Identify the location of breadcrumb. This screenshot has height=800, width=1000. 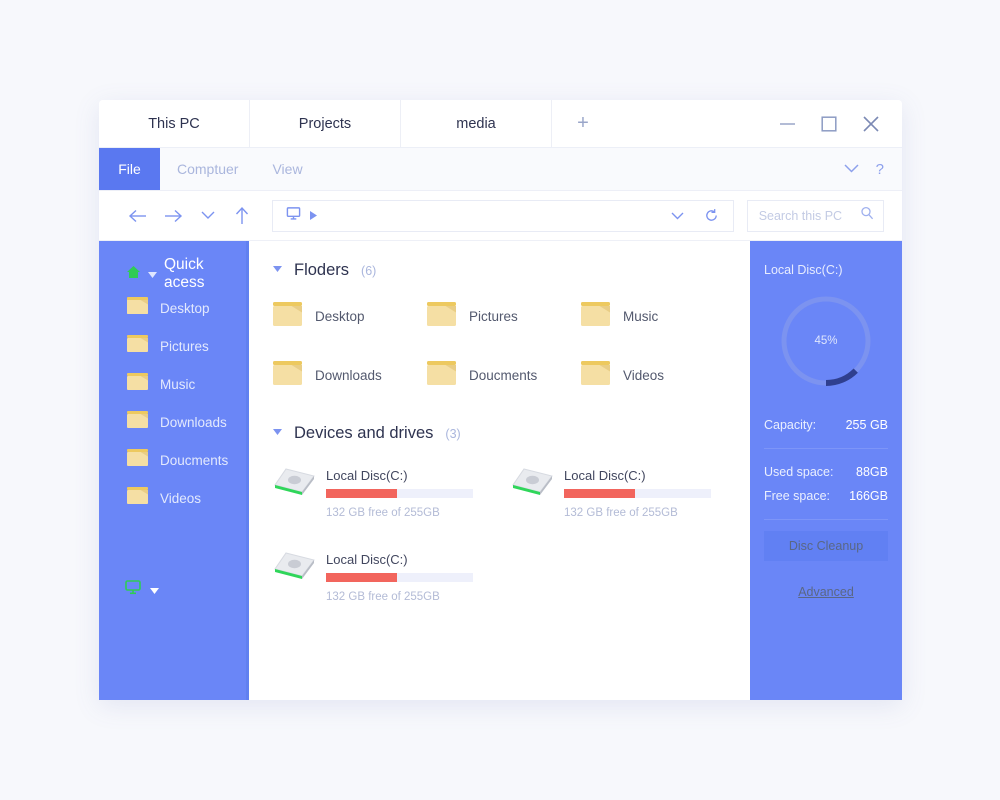
(301, 216).